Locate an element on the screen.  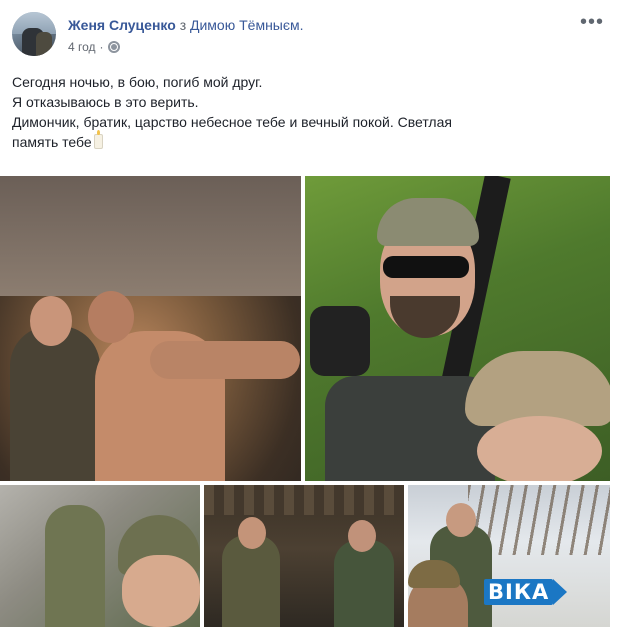
watermark-logo: ВІКА is located at coordinates (526, 592).